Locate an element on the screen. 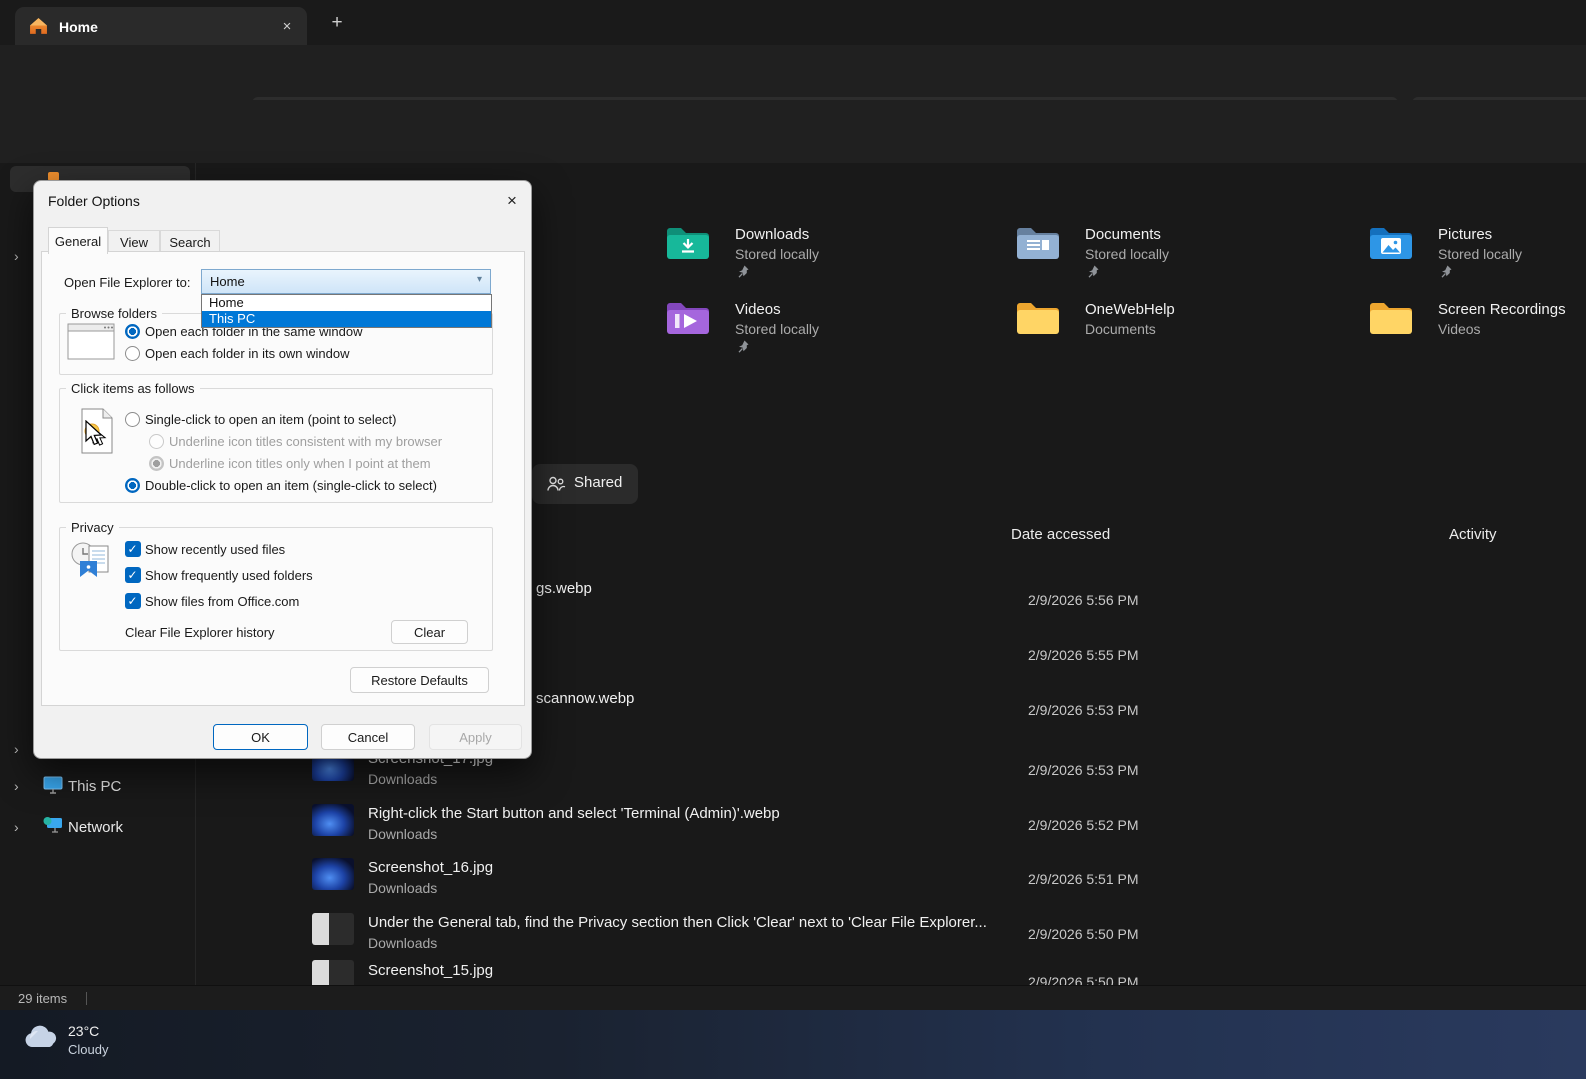  tab-general: General is located at coordinates (78, 240).